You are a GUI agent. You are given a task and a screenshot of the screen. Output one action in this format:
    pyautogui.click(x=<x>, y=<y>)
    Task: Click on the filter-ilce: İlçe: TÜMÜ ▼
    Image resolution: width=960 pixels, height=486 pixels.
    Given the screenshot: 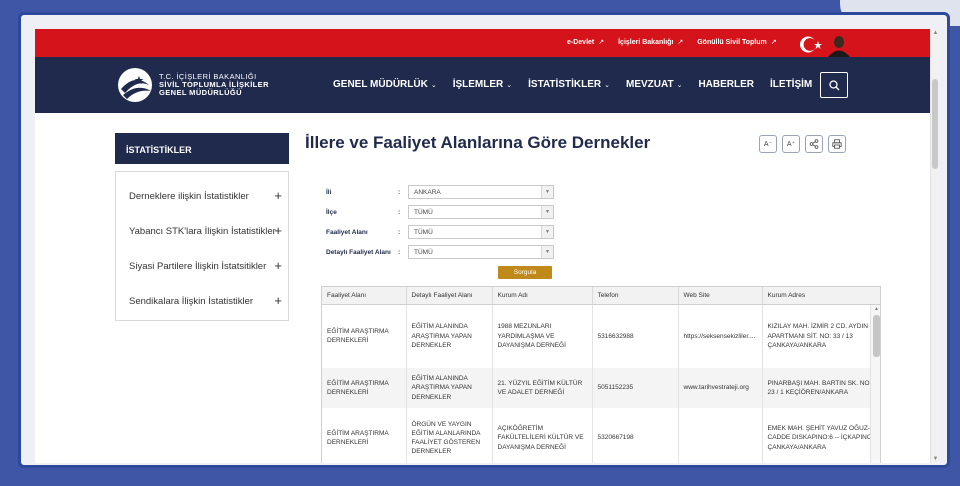 What is the action you would take?
    pyautogui.click(x=440, y=212)
    